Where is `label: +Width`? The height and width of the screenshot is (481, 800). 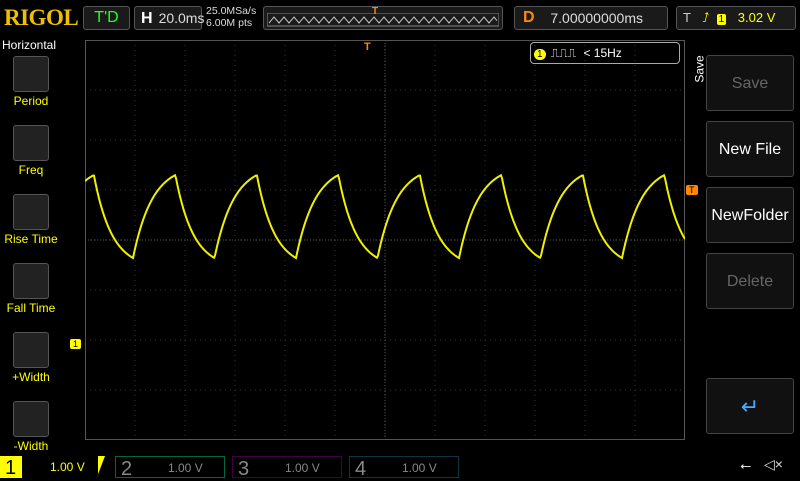 label: +Width is located at coordinates (31, 377).